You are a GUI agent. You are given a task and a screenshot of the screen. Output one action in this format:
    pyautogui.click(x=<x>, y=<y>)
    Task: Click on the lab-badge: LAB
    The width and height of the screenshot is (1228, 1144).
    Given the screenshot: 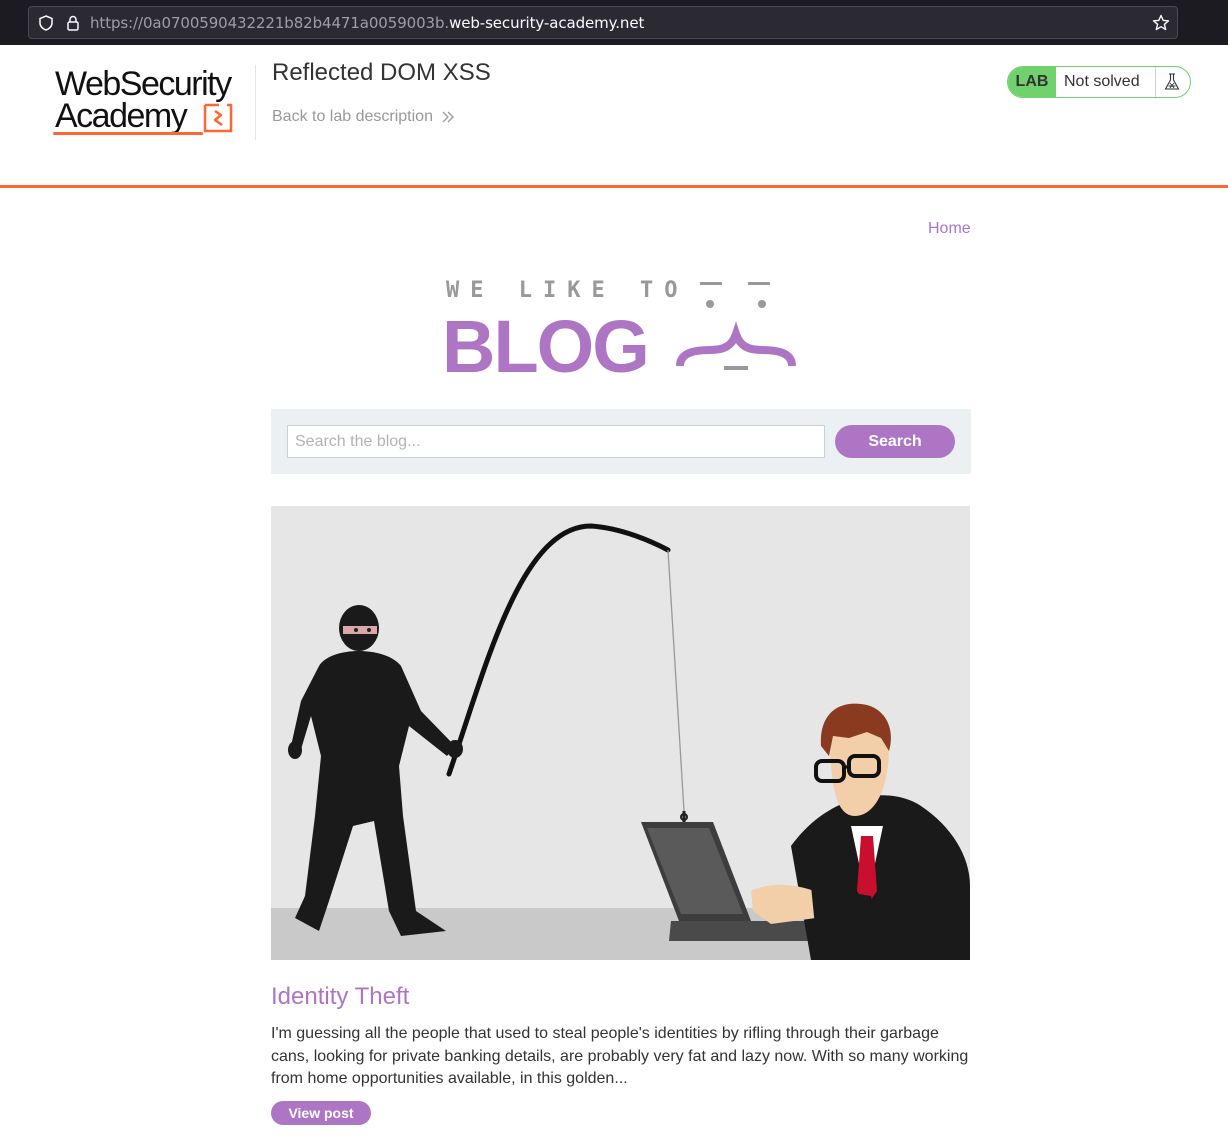 What is the action you would take?
    pyautogui.click(x=1032, y=82)
    